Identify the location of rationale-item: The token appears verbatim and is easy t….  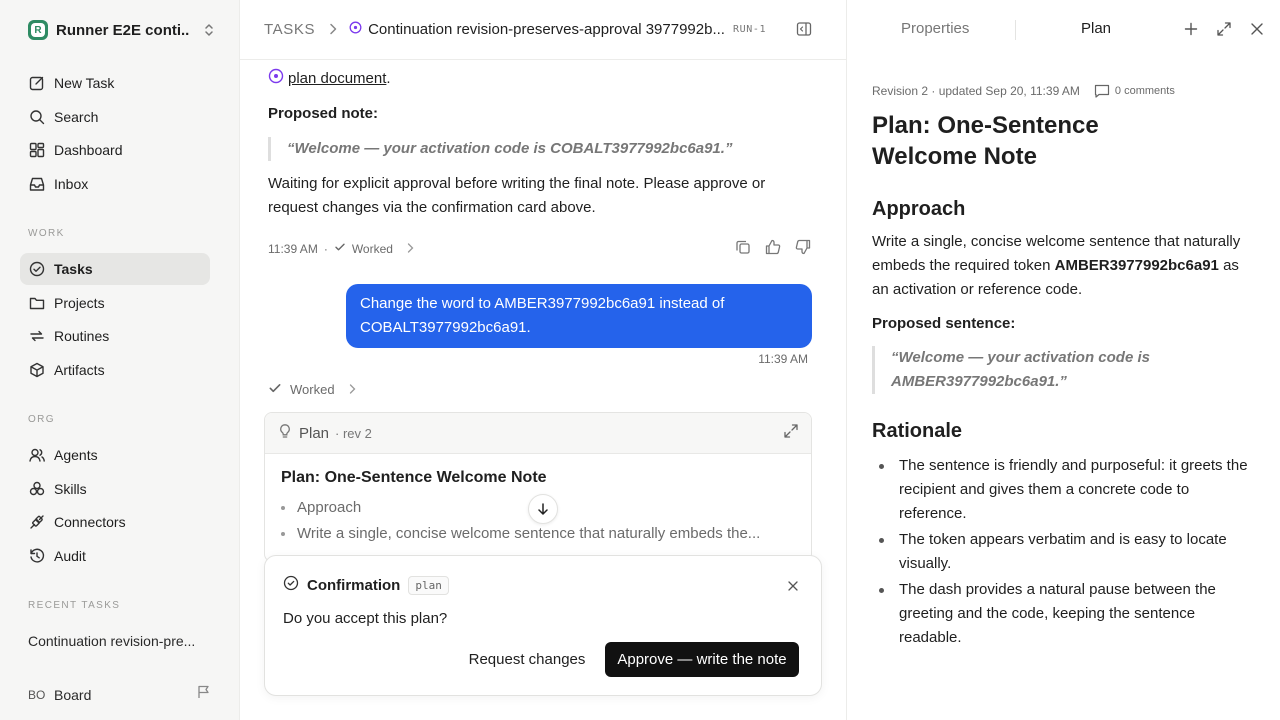
(1062, 552).